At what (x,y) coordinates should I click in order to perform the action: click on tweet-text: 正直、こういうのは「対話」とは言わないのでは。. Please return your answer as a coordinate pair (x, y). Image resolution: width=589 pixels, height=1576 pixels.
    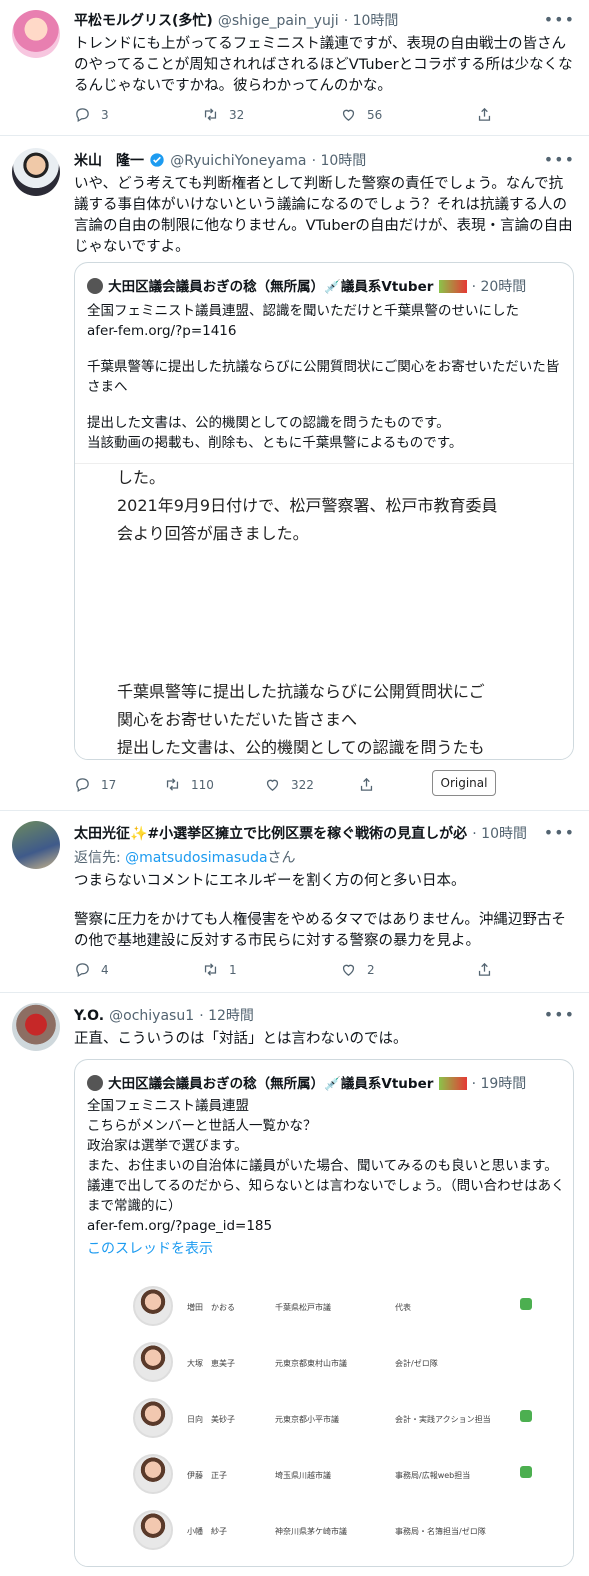
    Looking at the image, I should click on (241, 1039).